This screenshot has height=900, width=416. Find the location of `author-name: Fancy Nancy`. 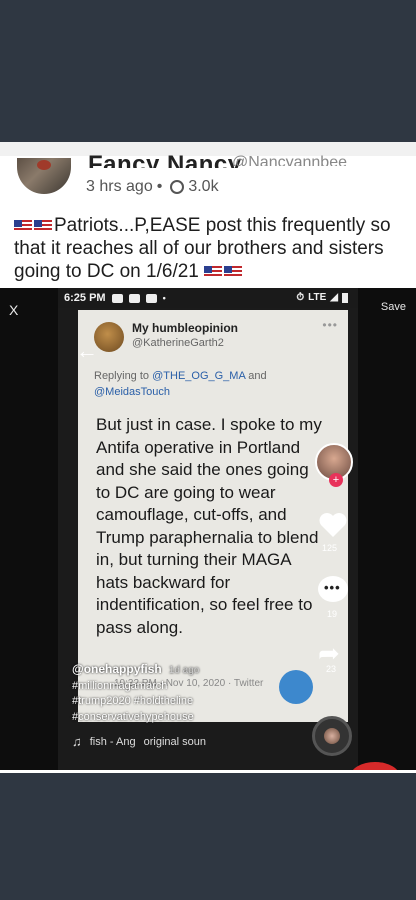

author-name: Fancy Nancy is located at coordinates (165, 161).